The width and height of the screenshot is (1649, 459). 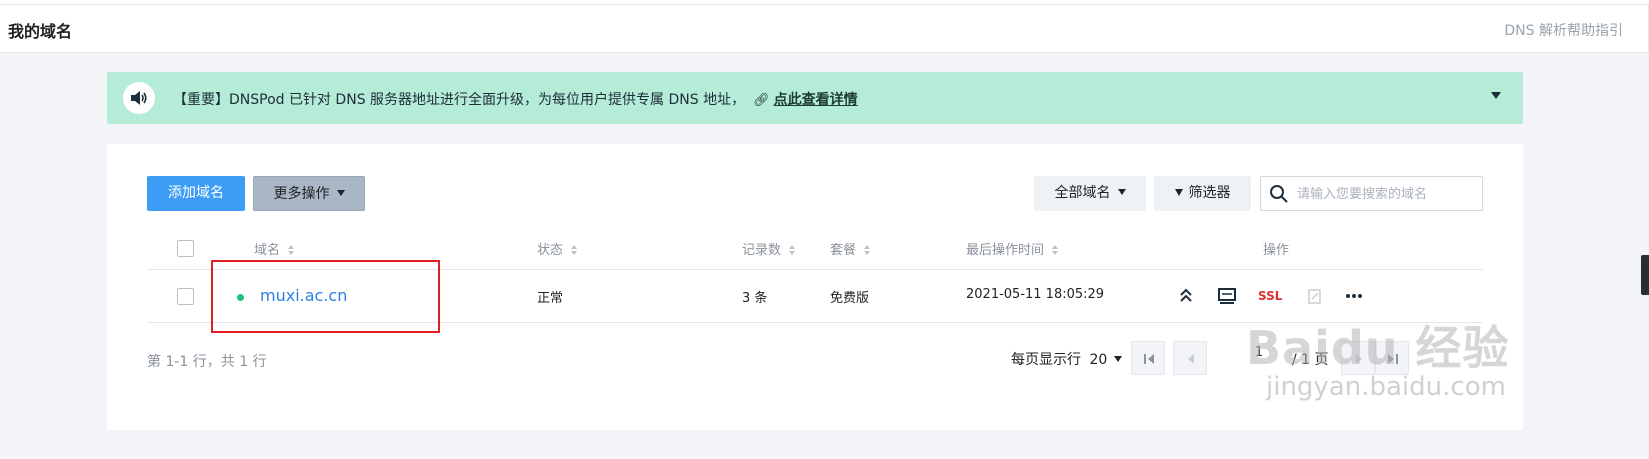 I want to click on column-plan: 套餐, so click(x=850, y=248).